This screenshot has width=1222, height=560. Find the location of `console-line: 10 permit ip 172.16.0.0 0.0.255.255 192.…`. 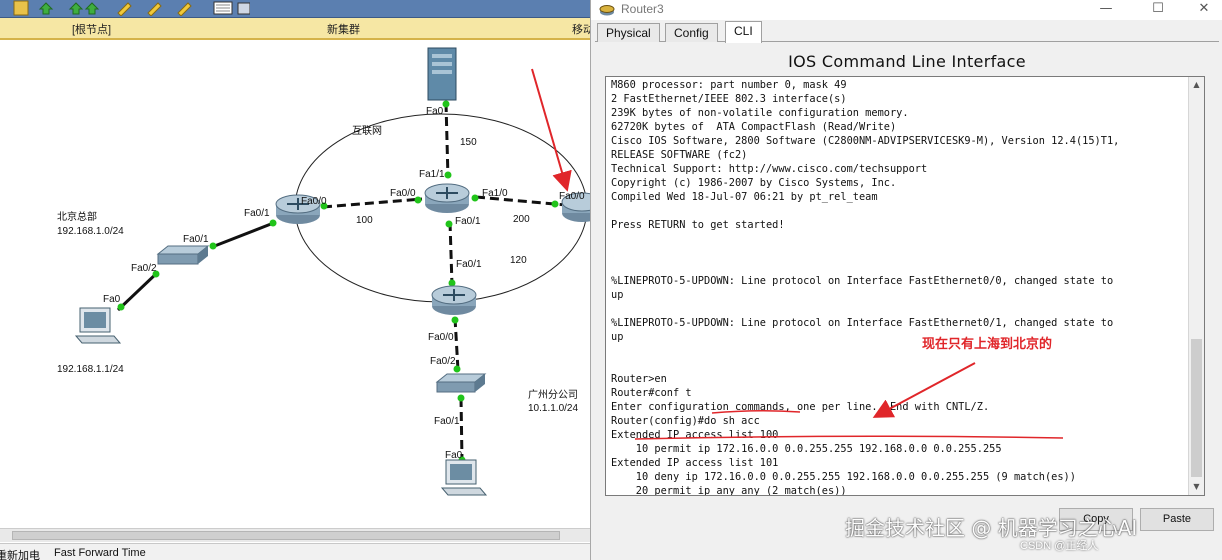

console-line: 10 permit ip 172.16.0.0 0.0.255.255 192.… is located at coordinates (806, 449).